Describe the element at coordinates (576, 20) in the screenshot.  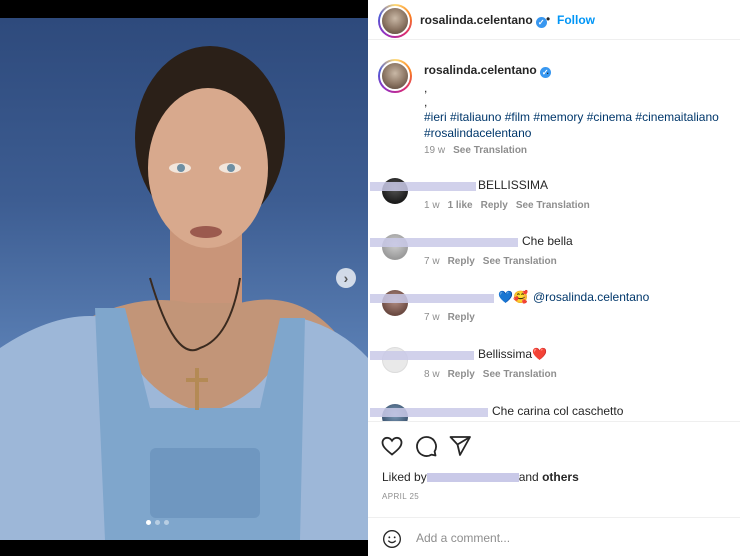
I see `follow-button: Follow` at that location.